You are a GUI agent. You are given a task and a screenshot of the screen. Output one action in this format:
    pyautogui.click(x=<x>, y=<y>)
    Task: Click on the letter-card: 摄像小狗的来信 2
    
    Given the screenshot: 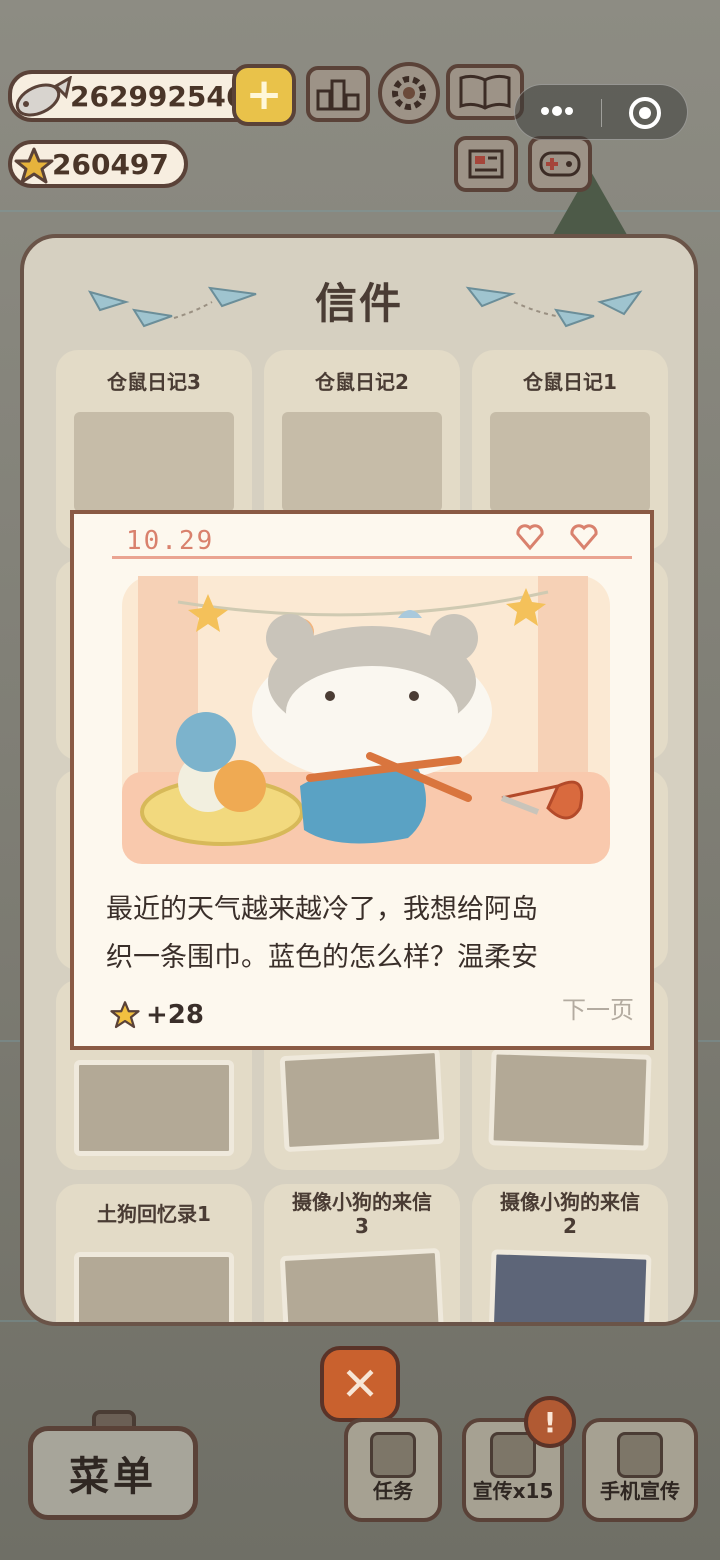 What is the action you would take?
    pyautogui.click(x=570, y=1253)
    